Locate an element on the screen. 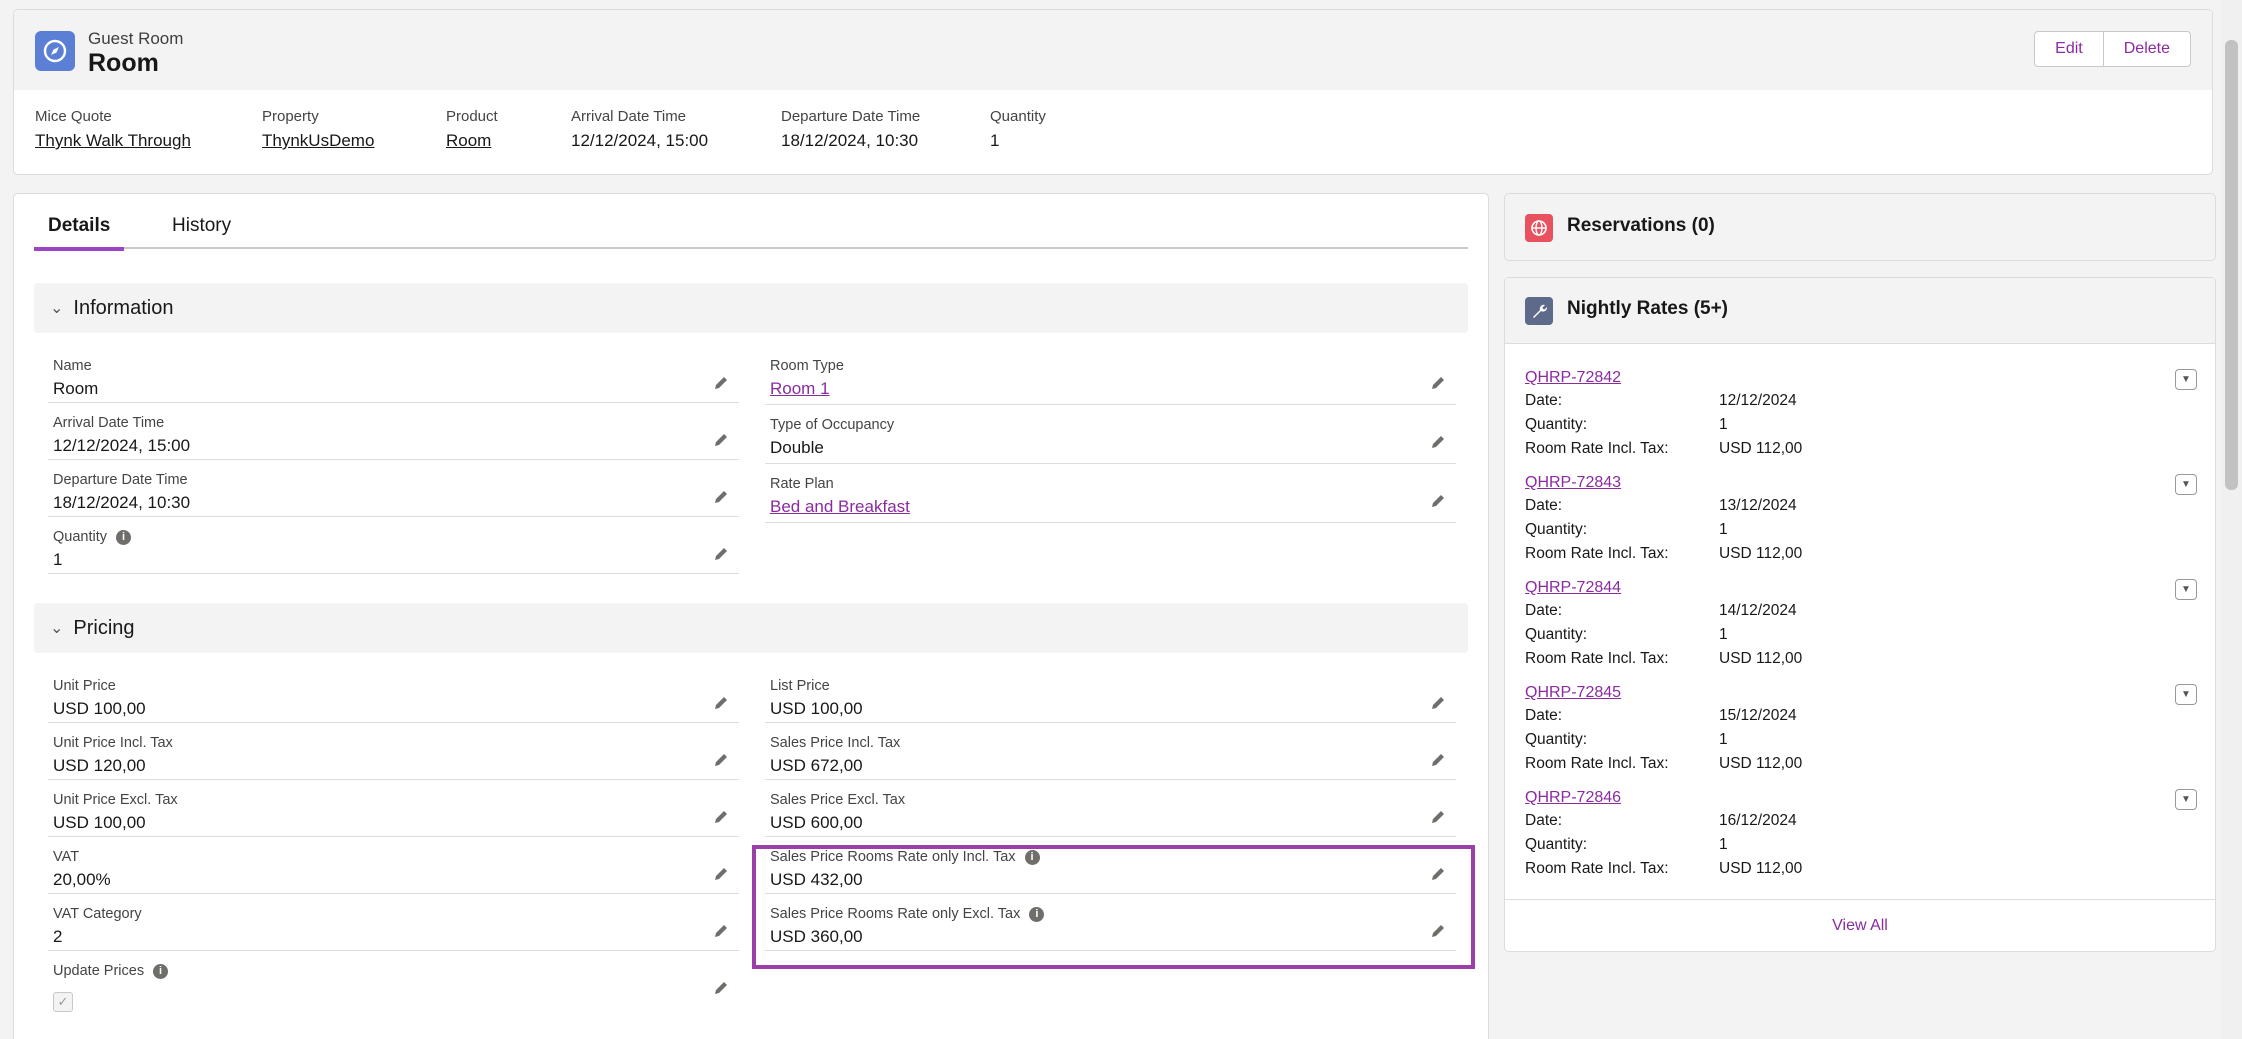 This screenshot has width=2242, height=1039. row-value: 16/12/2024 is located at coordinates (1758, 820).